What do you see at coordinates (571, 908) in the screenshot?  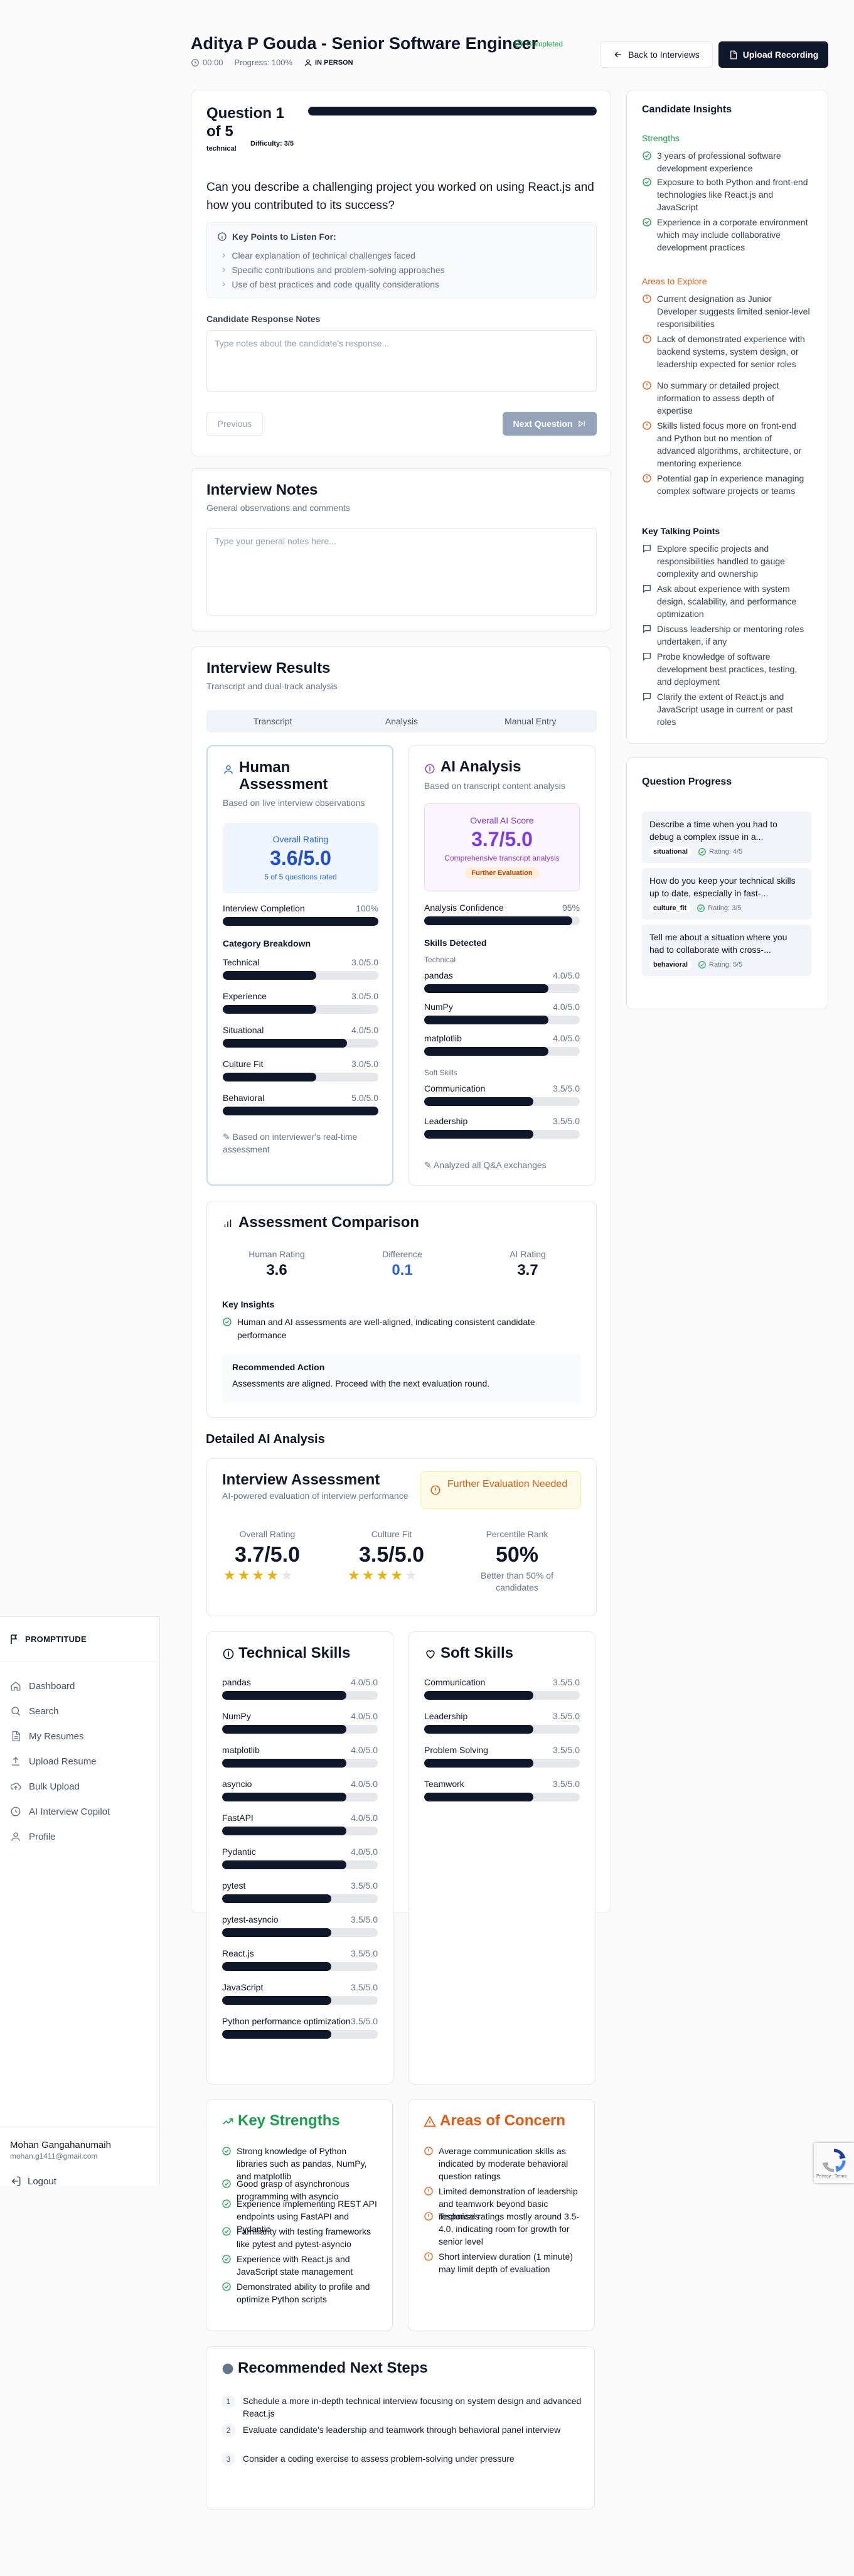 I see `confidence-value: 95%` at bounding box center [571, 908].